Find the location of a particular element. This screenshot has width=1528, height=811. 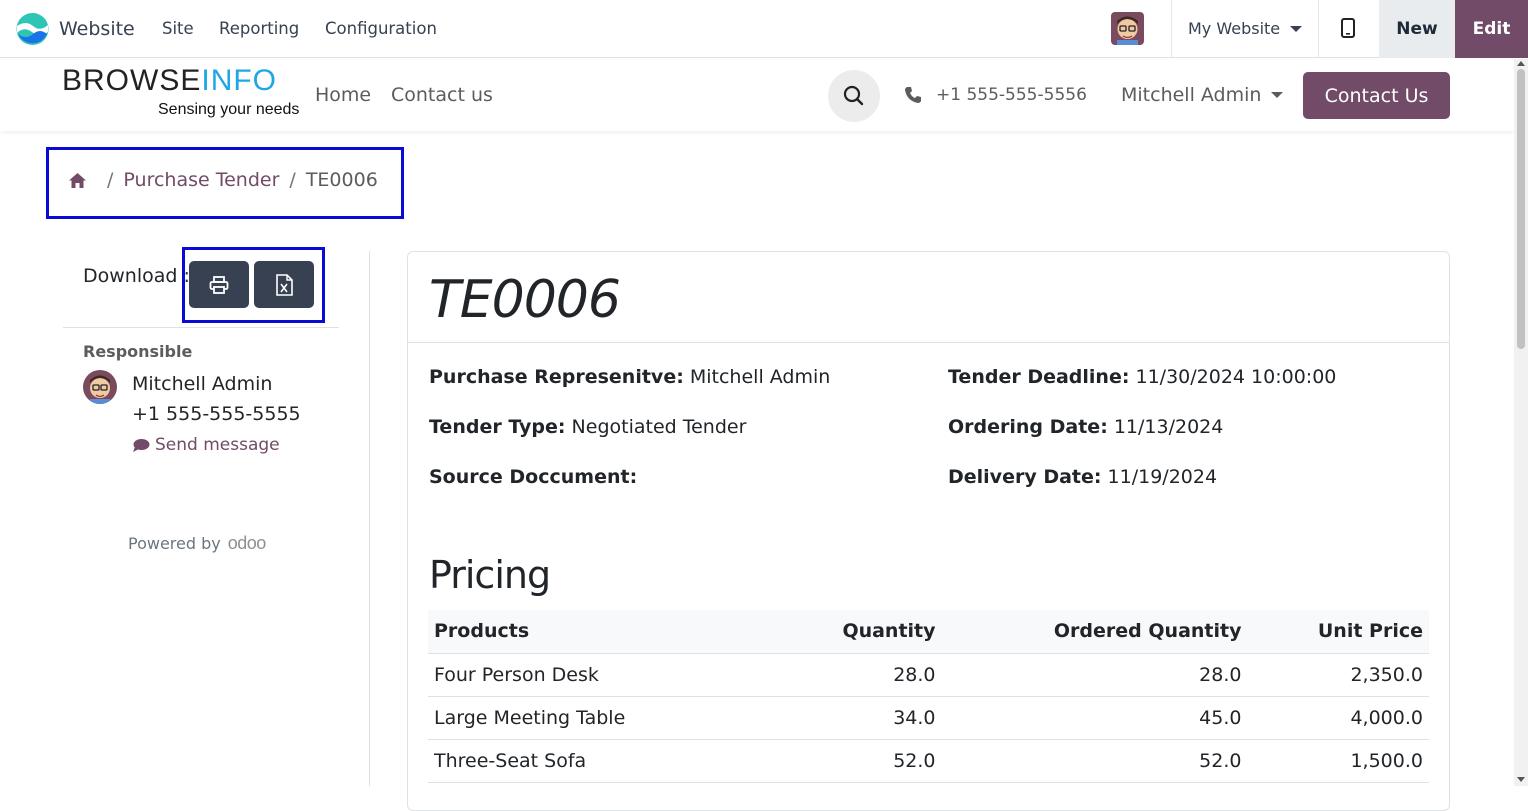

table-row: Four Person Desk 28.0 28.0 2,350.0 is located at coordinates (928, 675).